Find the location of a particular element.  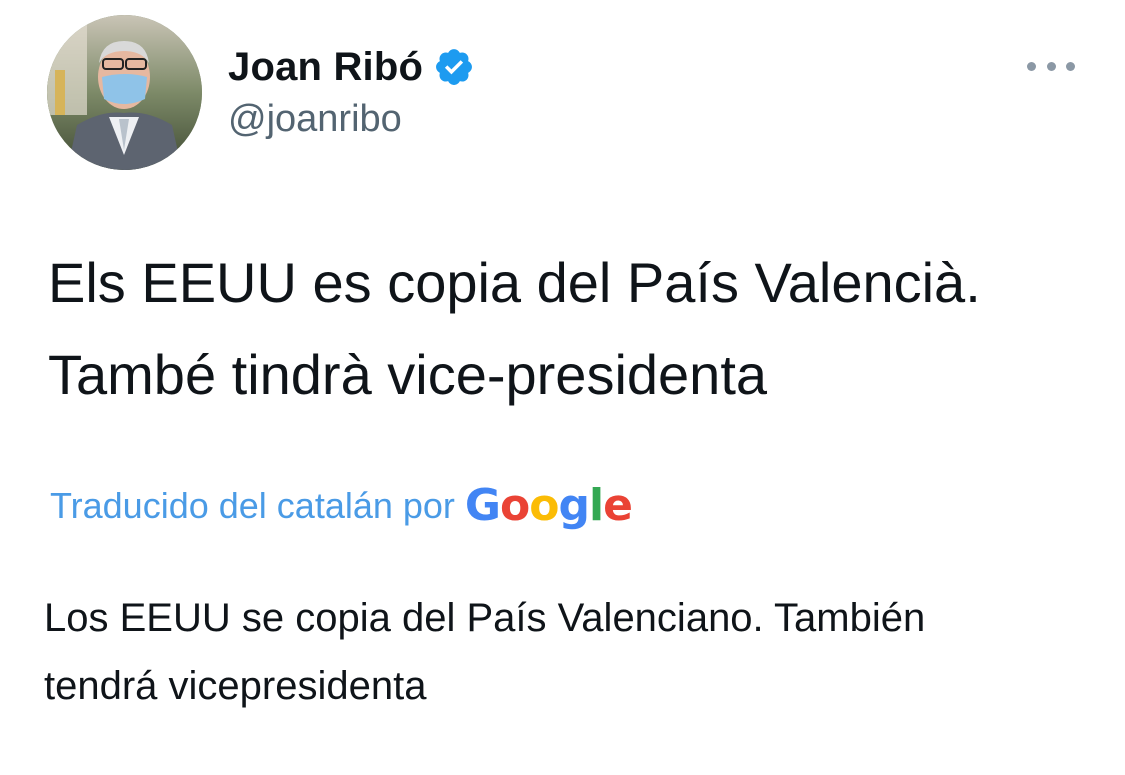

display-name: Joan Ribó is located at coordinates (325, 67).